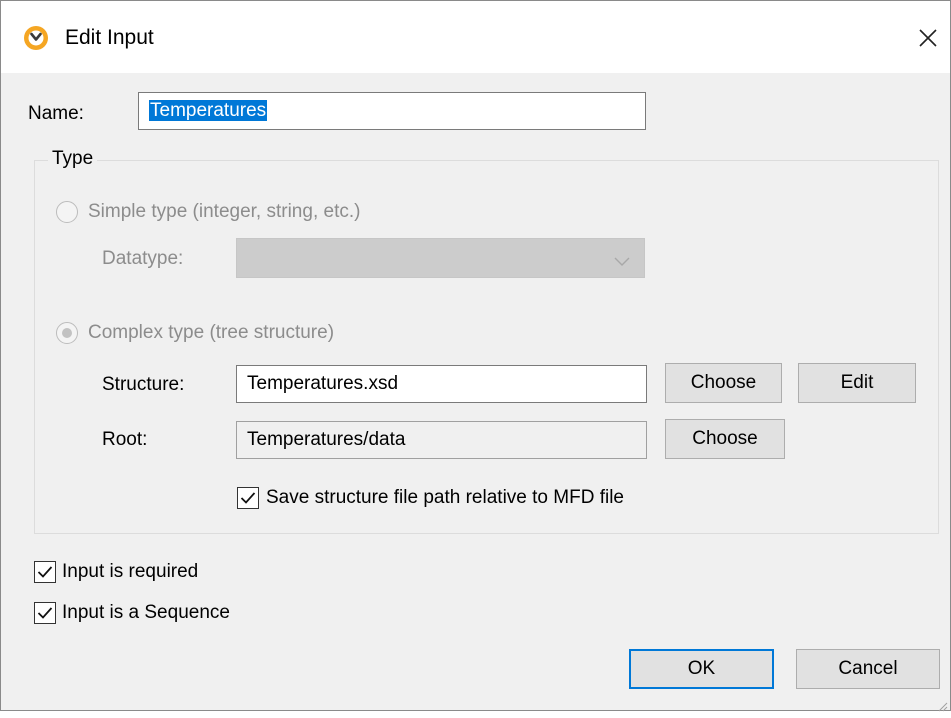  Describe the element at coordinates (67, 212) in the screenshot. I see `simple-type-radio` at that location.